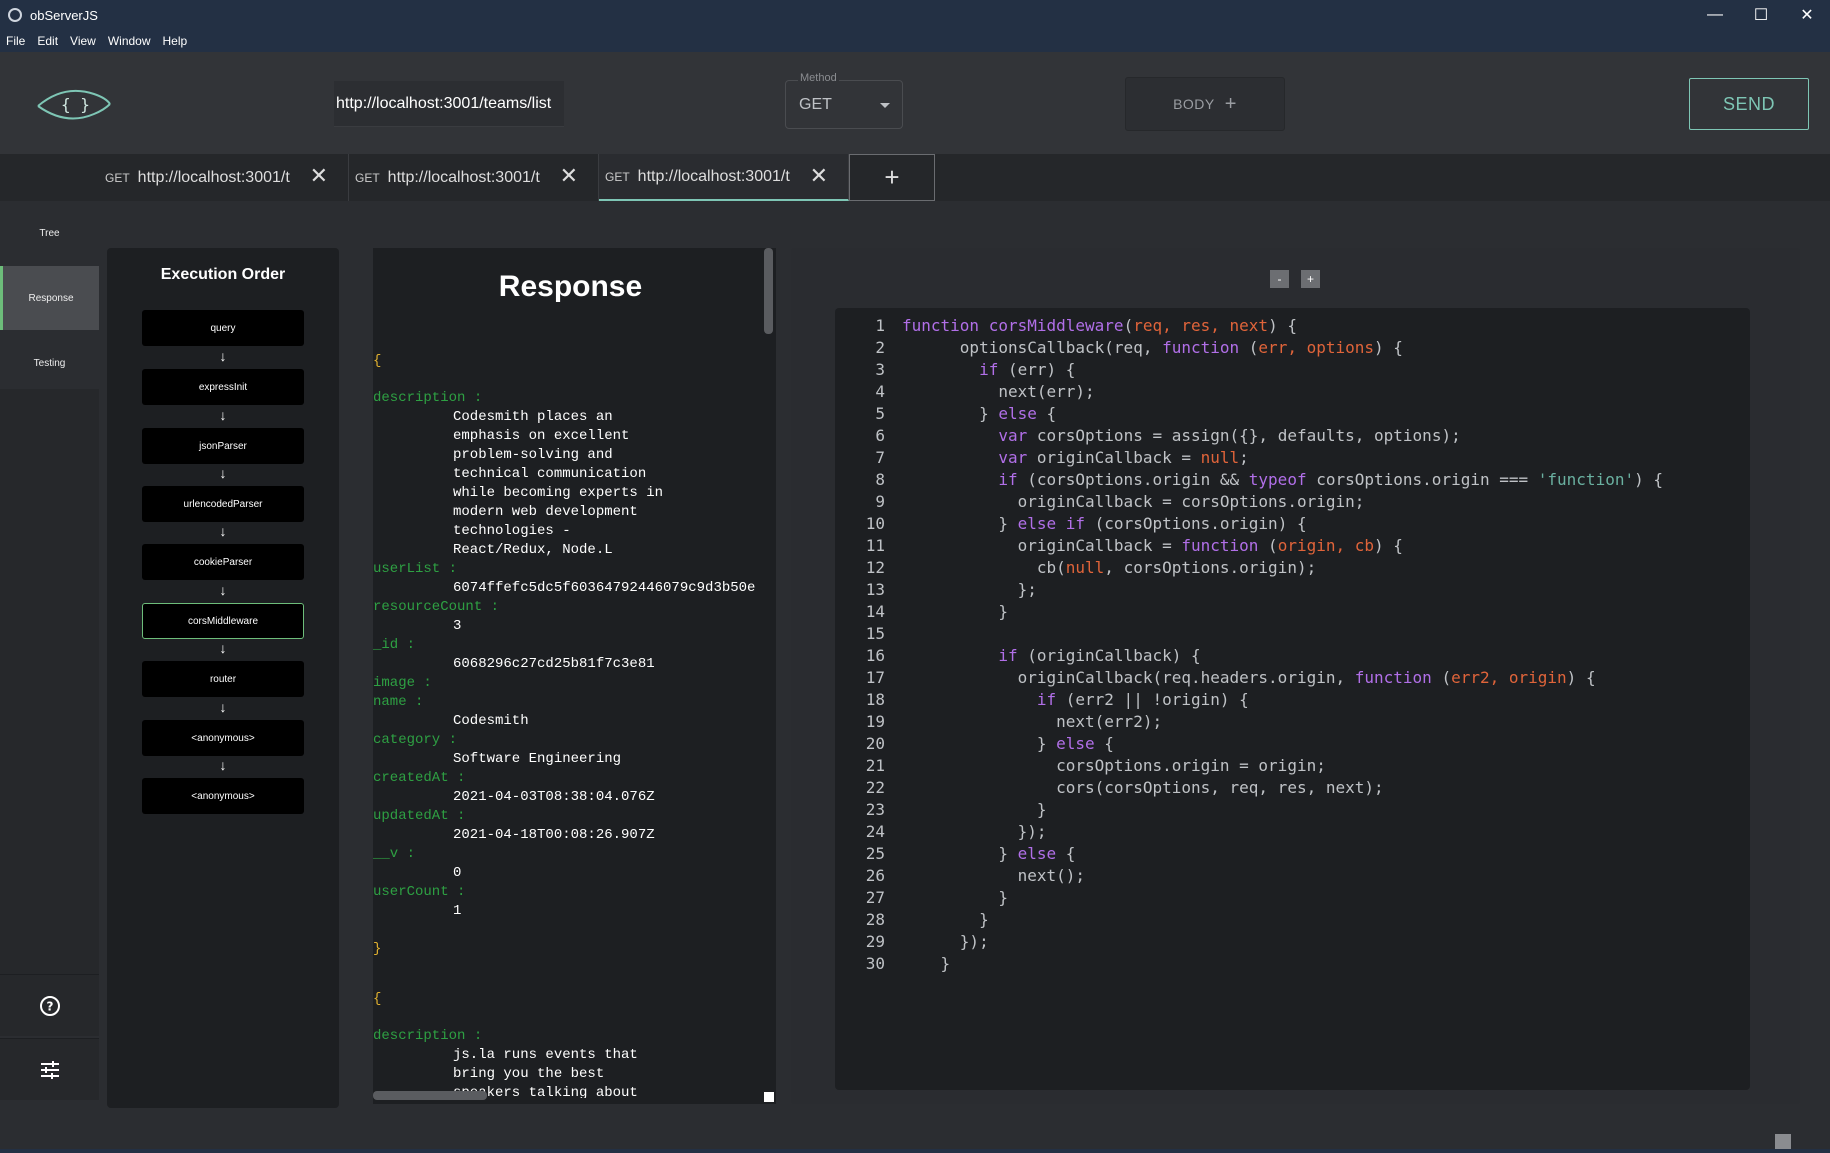 The width and height of the screenshot is (1830, 1153). Describe the element at coordinates (875, 589) in the screenshot. I see `line-number: 13` at that location.